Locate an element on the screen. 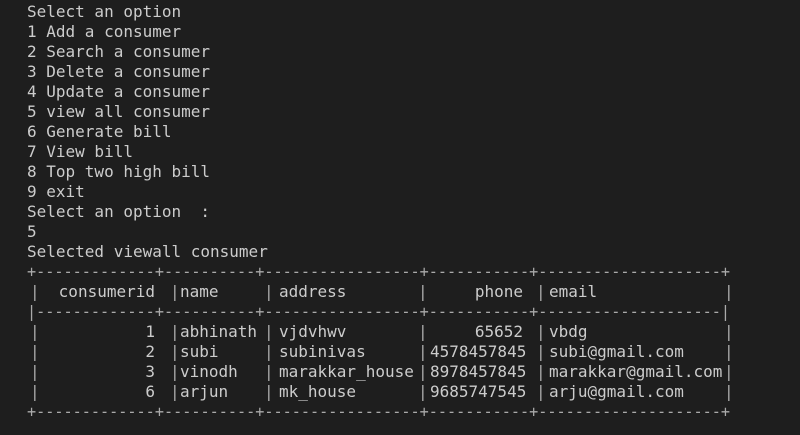 The image size is (800, 435). table-row-2-consumerid: 2 is located at coordinates (150, 351).